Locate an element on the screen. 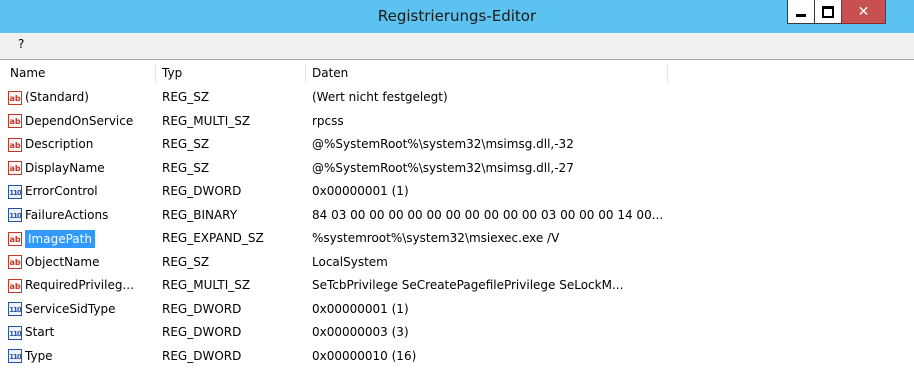  menu-bar: ? is located at coordinates (457, 46).